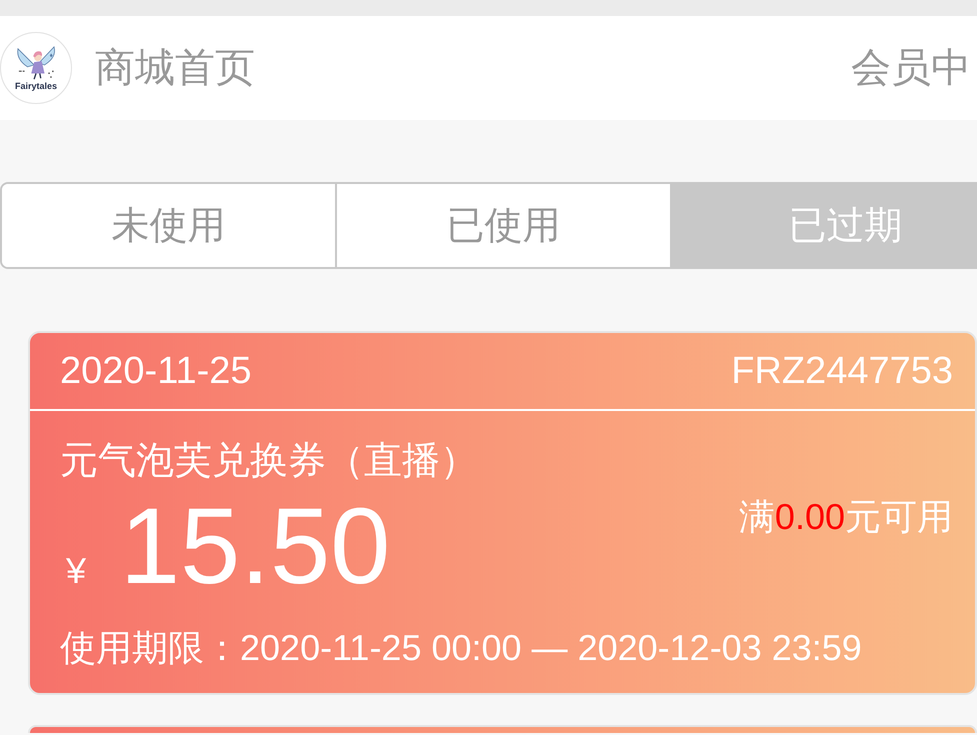  What do you see at coordinates (175, 68) in the screenshot?
I see `home-link: 商城首页` at bounding box center [175, 68].